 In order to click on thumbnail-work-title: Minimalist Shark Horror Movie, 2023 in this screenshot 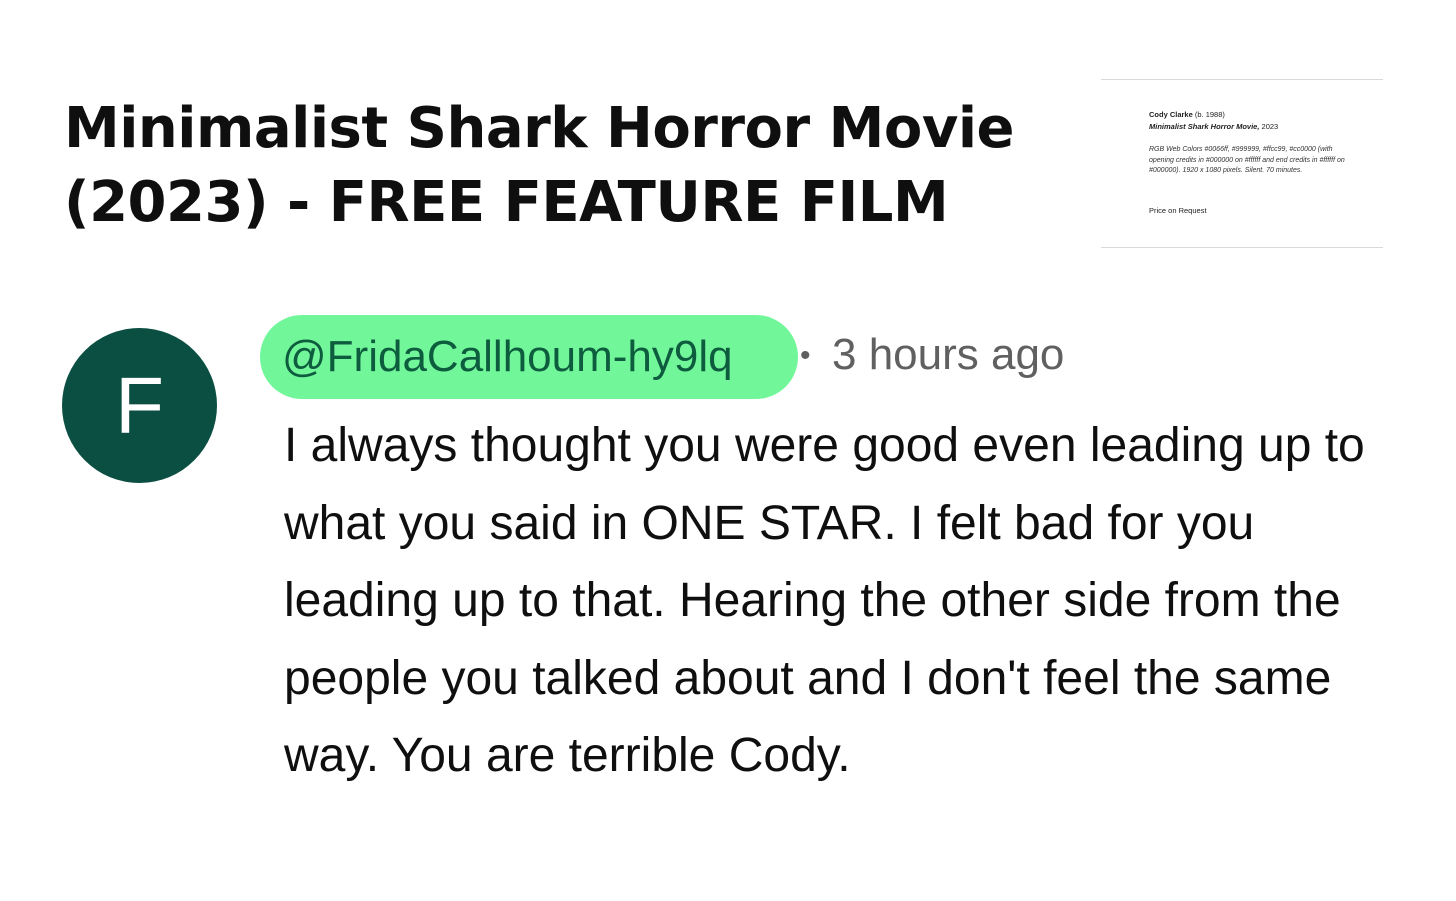, I will do `click(1213, 126)`.